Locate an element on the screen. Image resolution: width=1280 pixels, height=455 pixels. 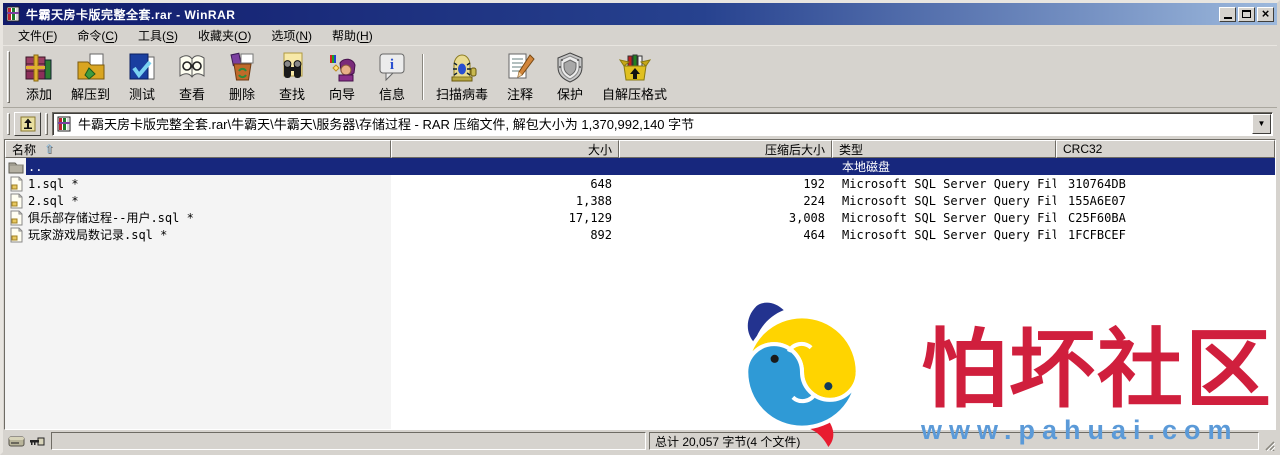
menu-tools: 工具(S) is located at coordinates (158, 35).